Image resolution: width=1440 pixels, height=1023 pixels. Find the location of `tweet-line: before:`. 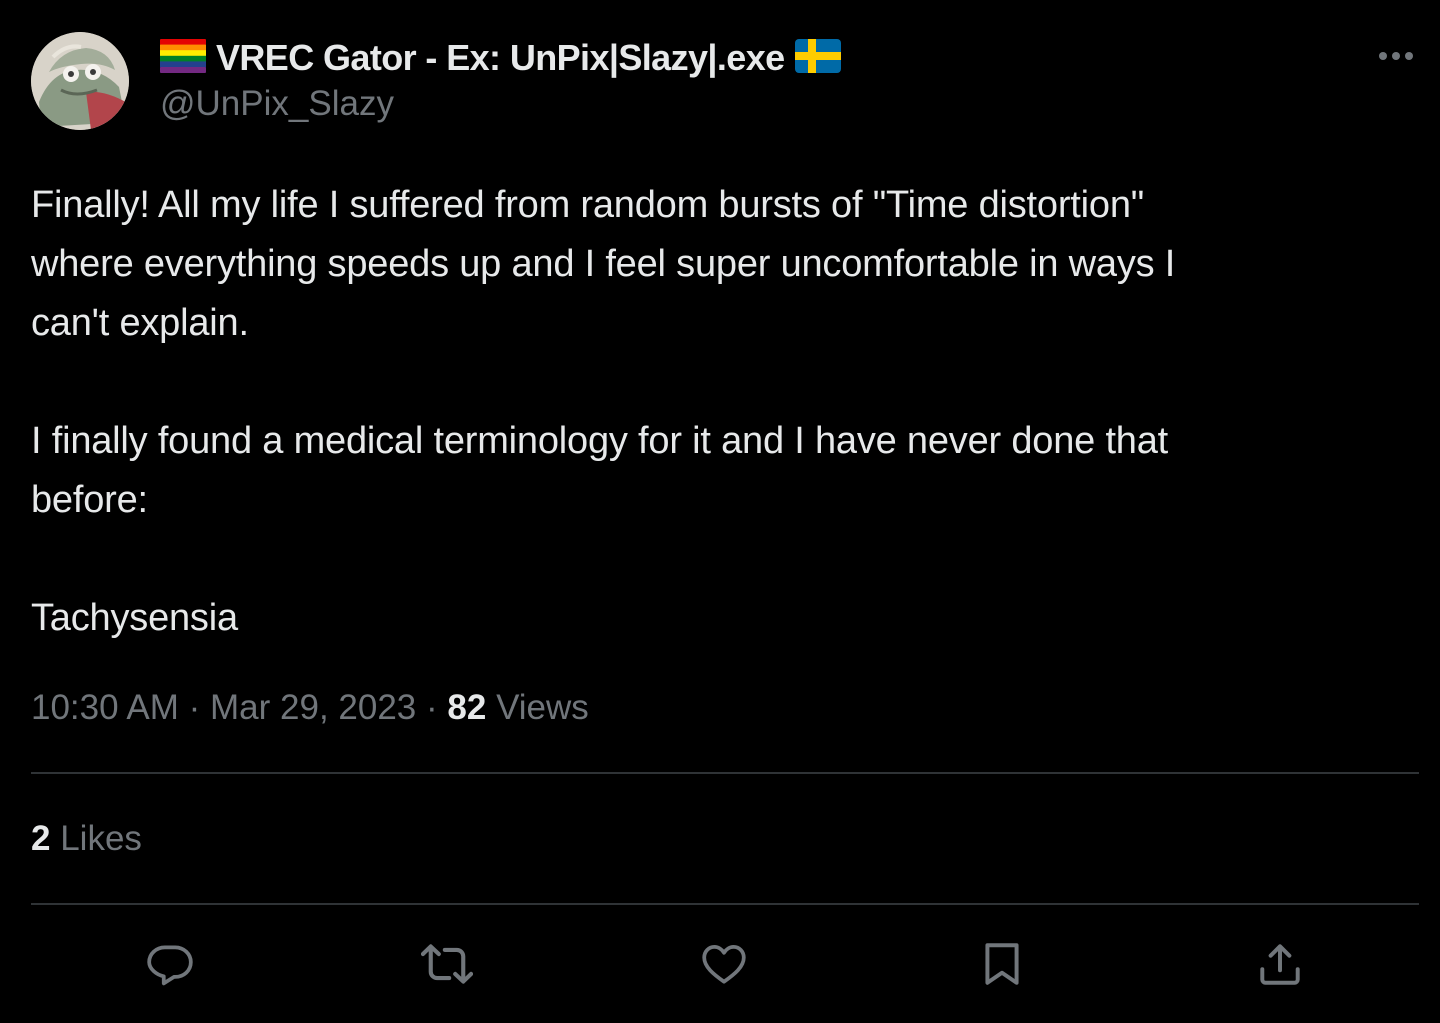

tweet-line: before: is located at coordinates (89, 500).